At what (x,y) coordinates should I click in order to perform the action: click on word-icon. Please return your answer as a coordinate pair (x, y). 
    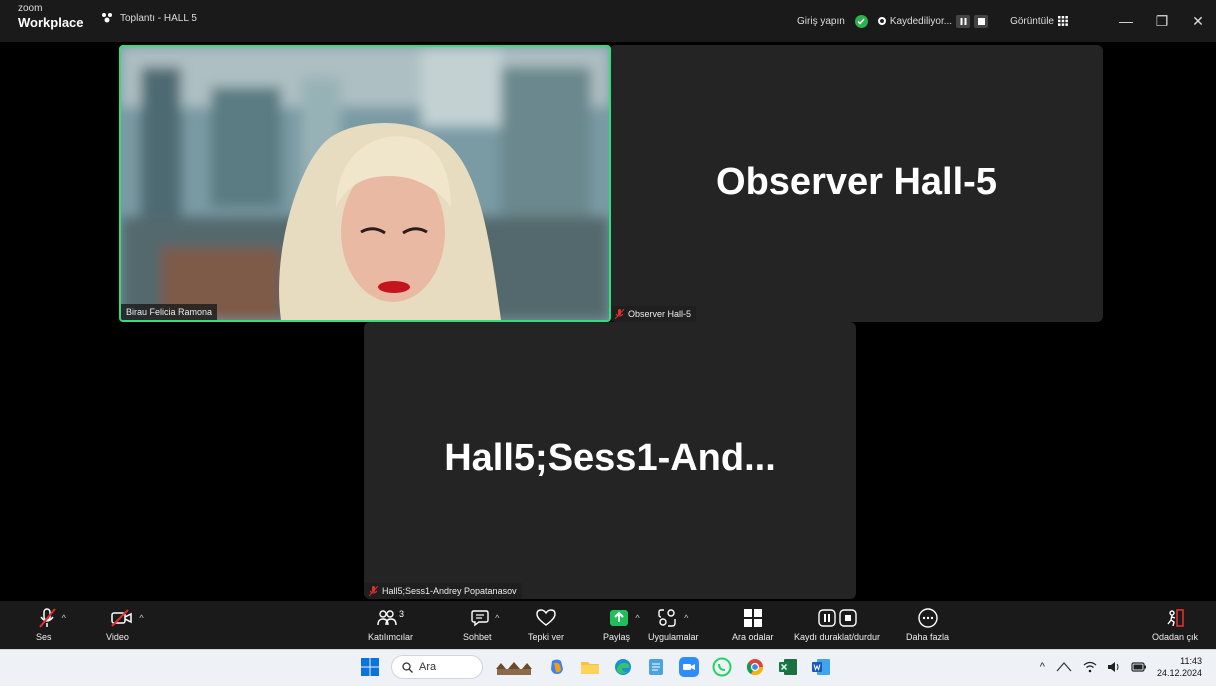
    Looking at the image, I should click on (821, 667).